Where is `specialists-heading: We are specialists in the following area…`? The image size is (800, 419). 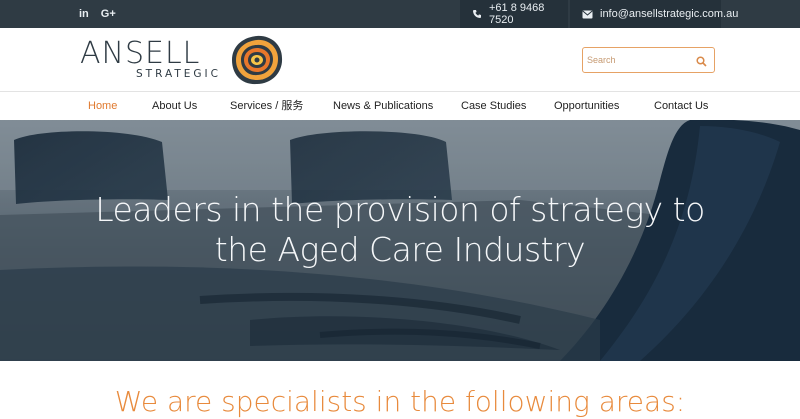
specialists-heading: We are specialists in the following area… is located at coordinates (400, 401).